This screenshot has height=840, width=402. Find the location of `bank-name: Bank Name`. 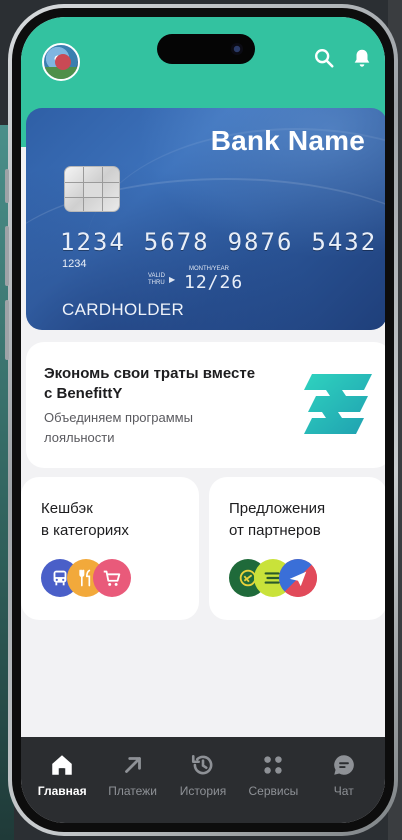

bank-name: Bank Name is located at coordinates (287, 140).